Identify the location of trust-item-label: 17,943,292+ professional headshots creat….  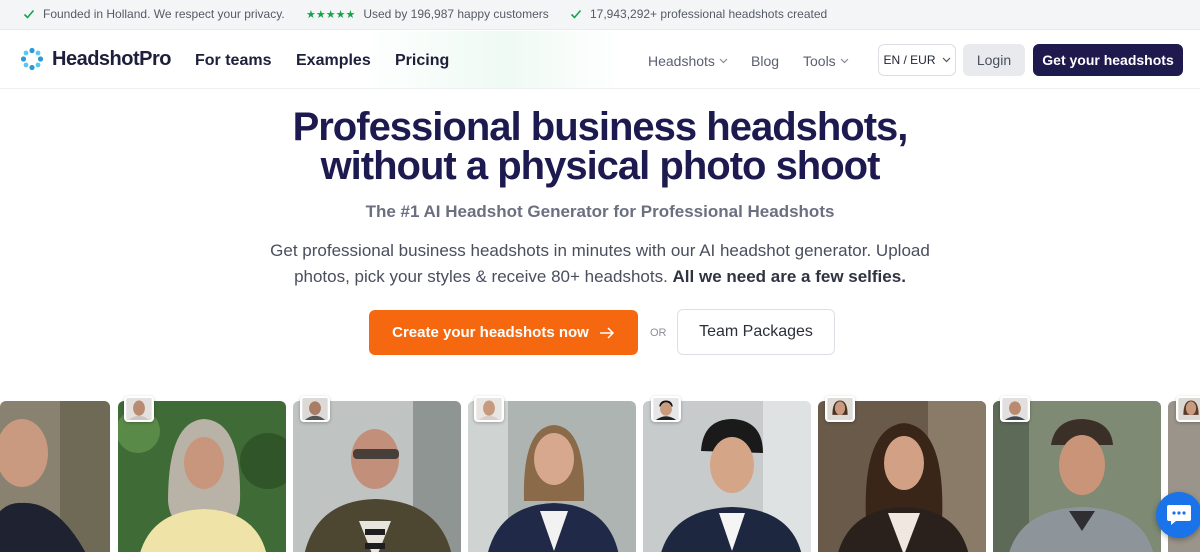
(709, 14).